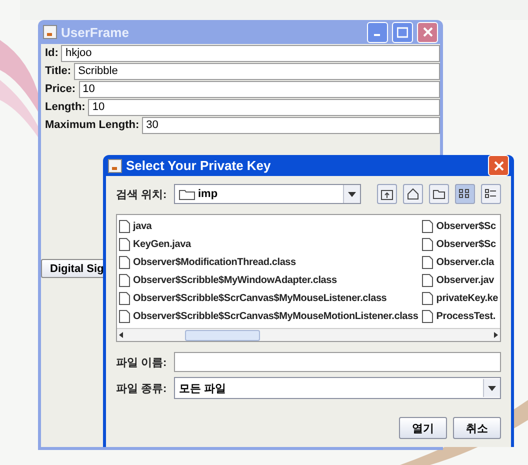 This screenshot has width=528, height=465. Describe the element at coordinates (466, 316) in the screenshot. I see `file-name: ProcessTest.` at that location.